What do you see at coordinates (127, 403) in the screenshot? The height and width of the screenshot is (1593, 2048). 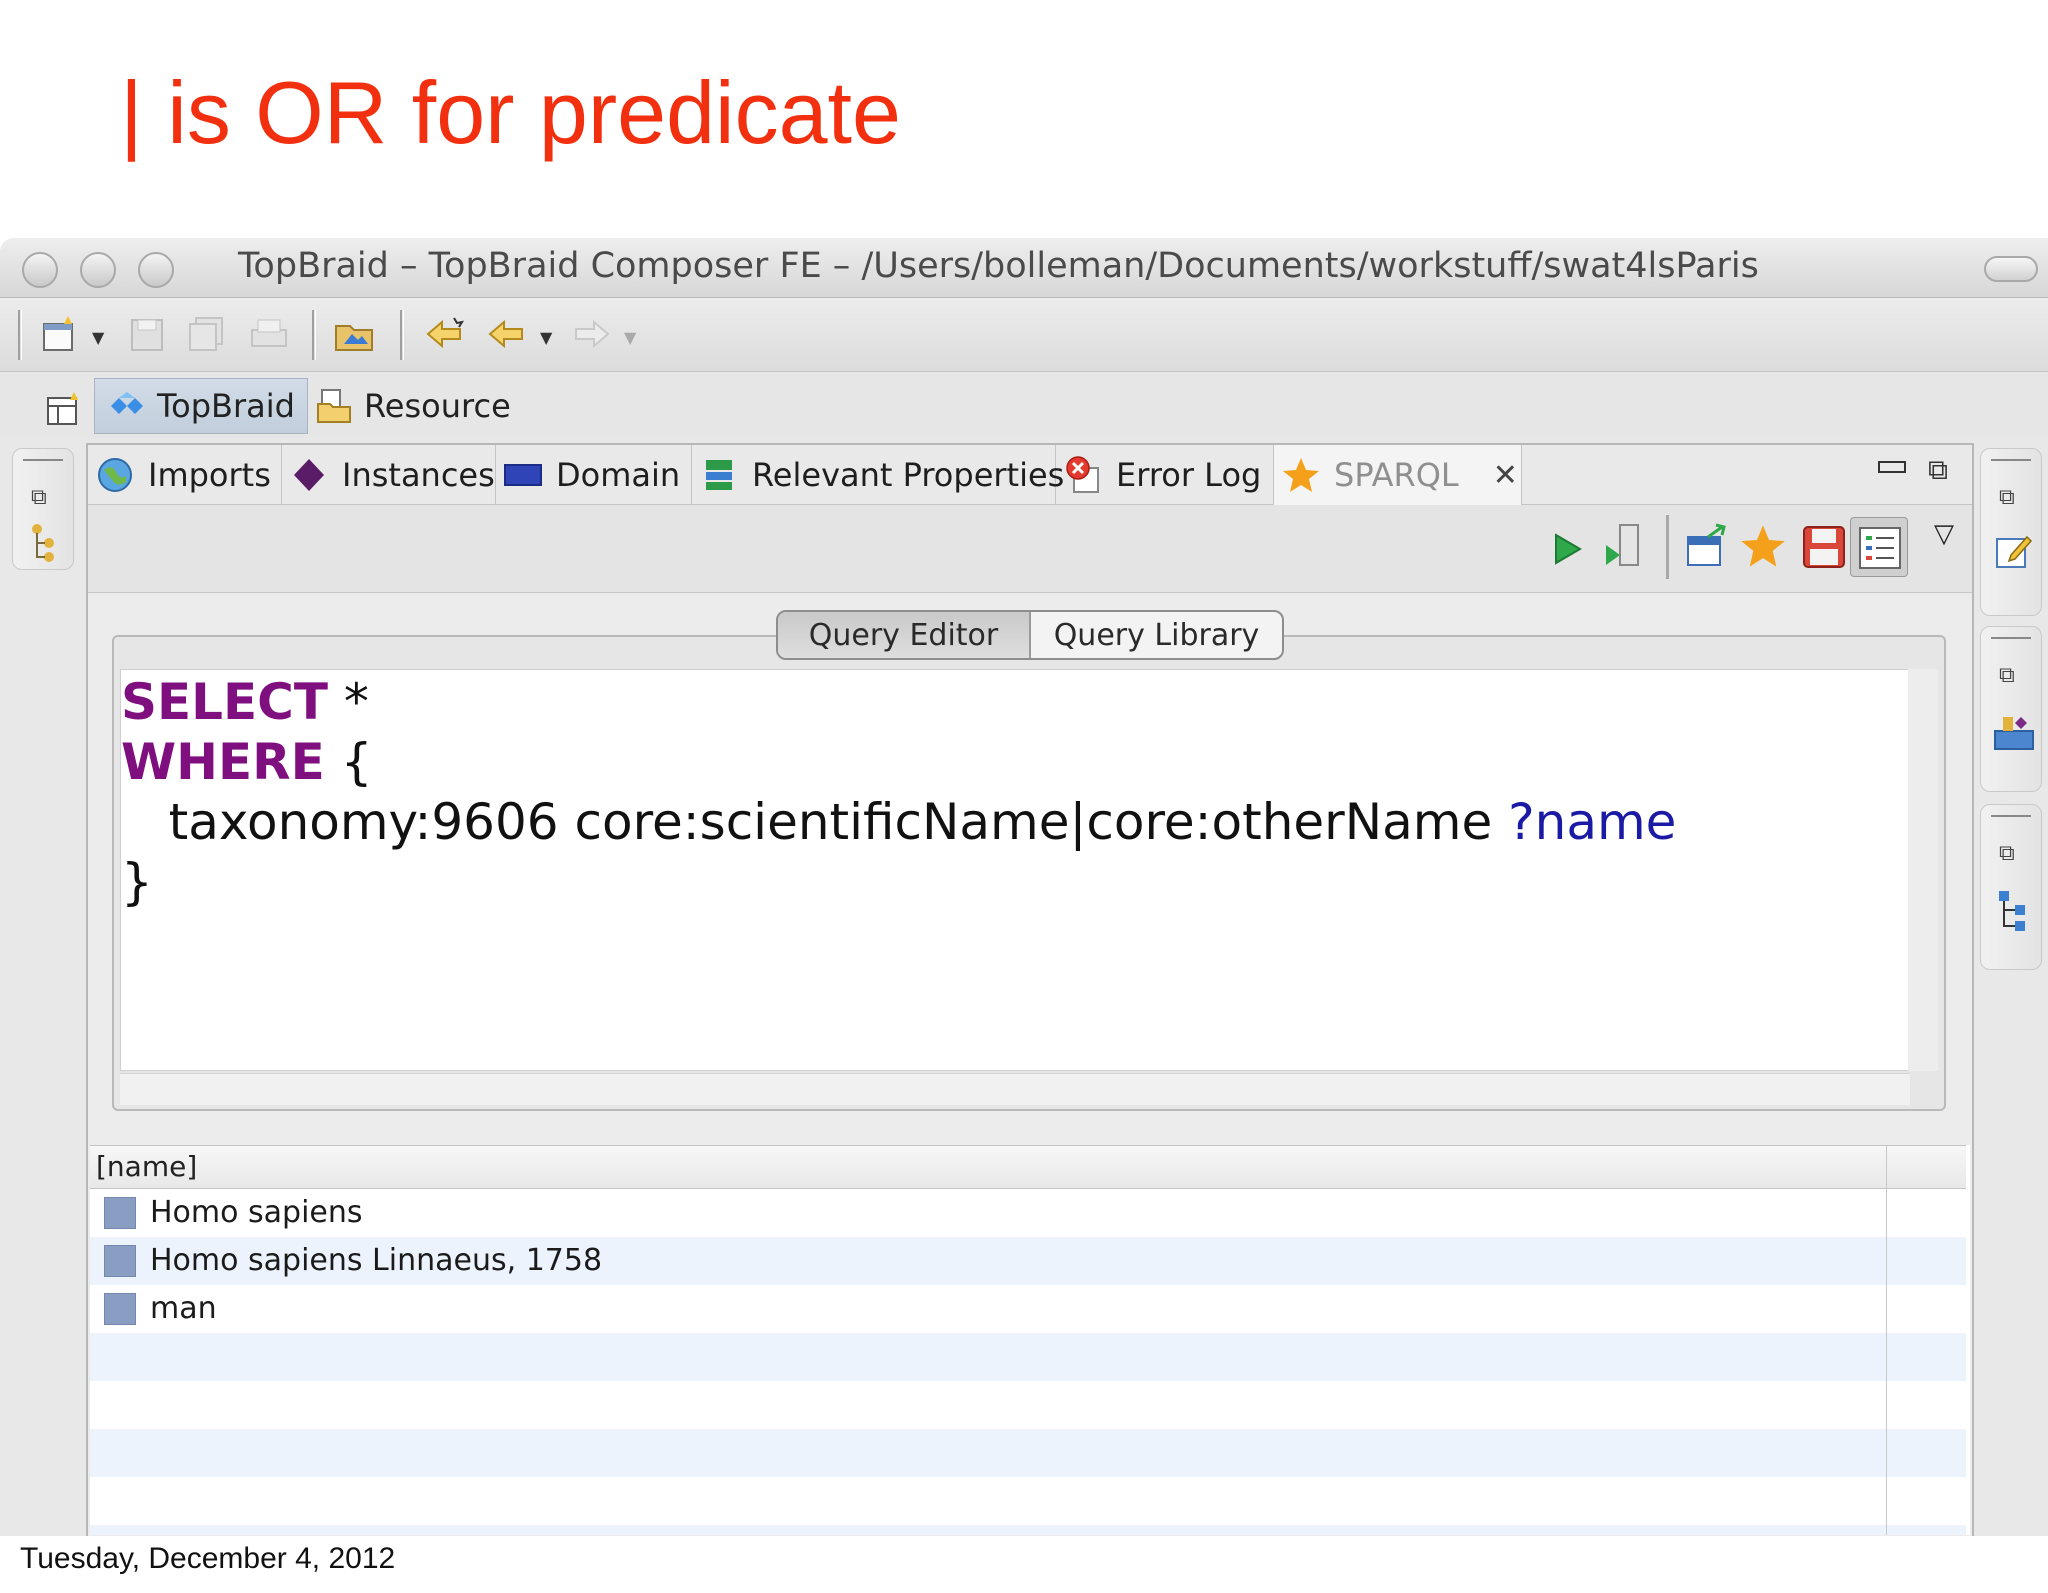 I see `topbraid-icon` at bounding box center [127, 403].